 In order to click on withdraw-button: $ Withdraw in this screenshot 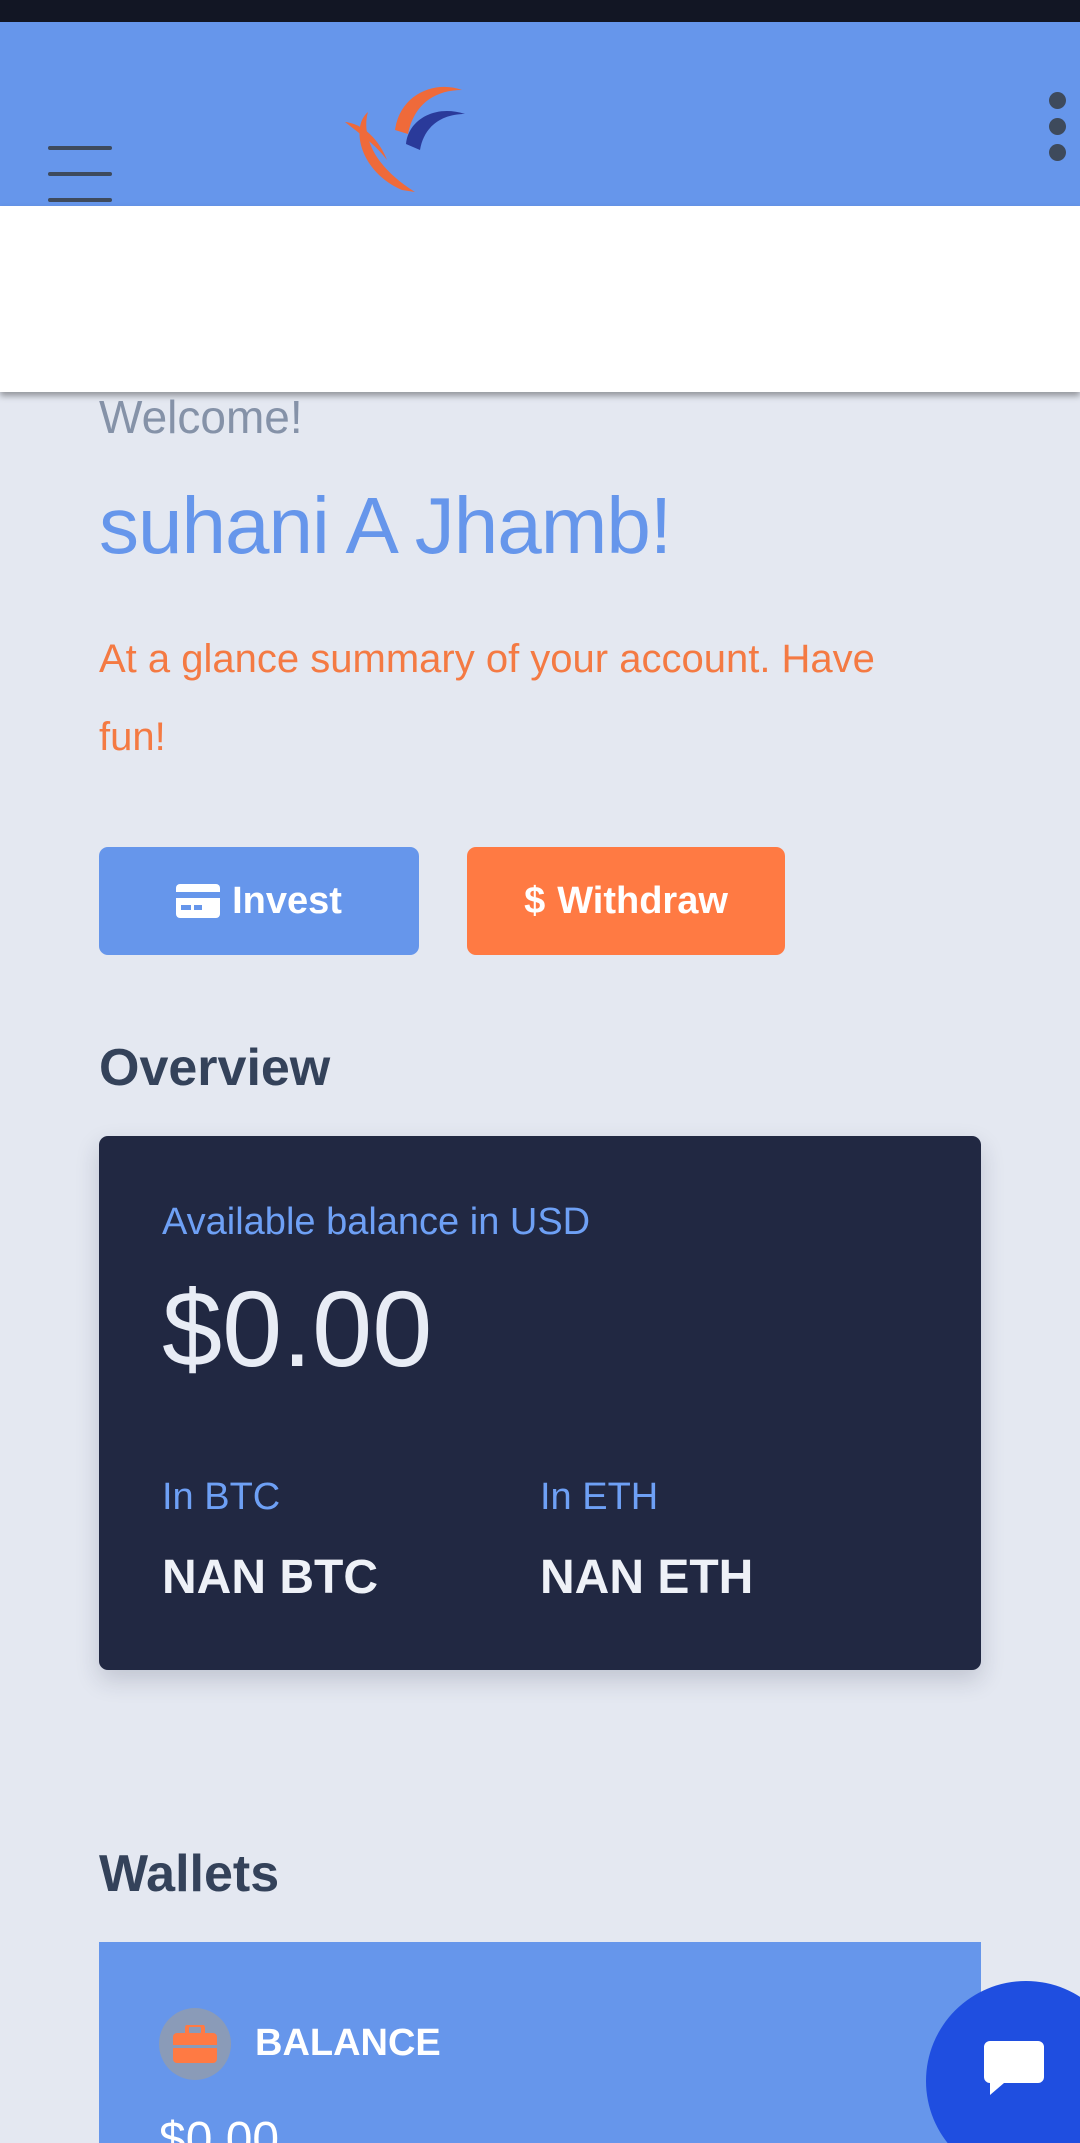, I will do `click(626, 901)`.